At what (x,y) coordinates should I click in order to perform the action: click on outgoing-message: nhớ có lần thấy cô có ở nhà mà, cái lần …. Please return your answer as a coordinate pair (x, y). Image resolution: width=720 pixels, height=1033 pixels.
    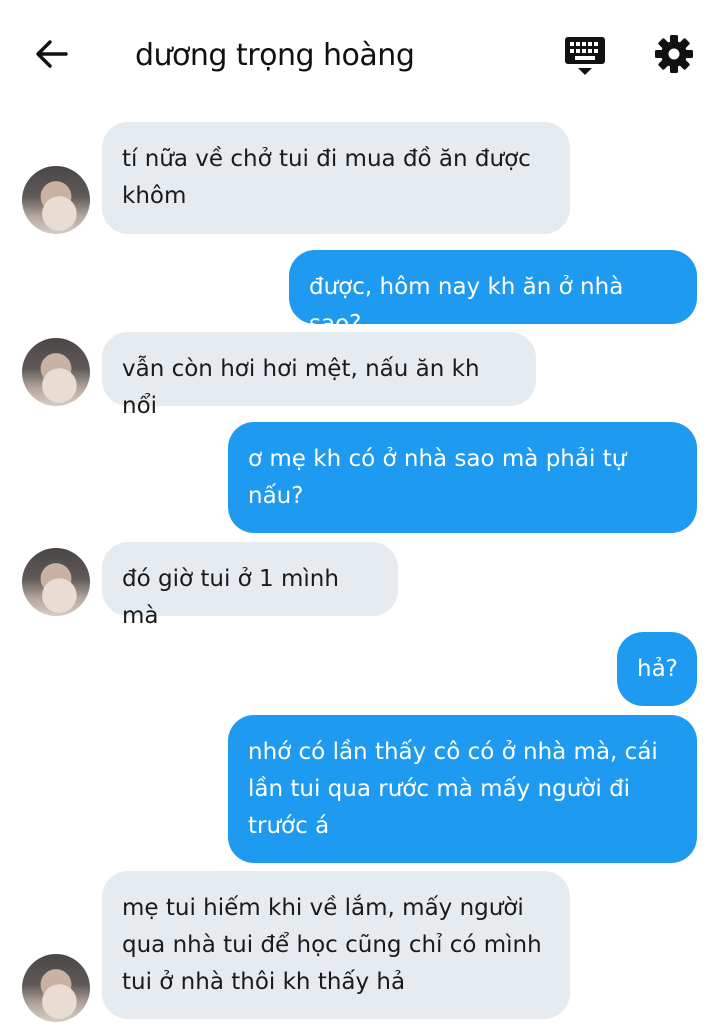
    Looking at the image, I should click on (462, 789).